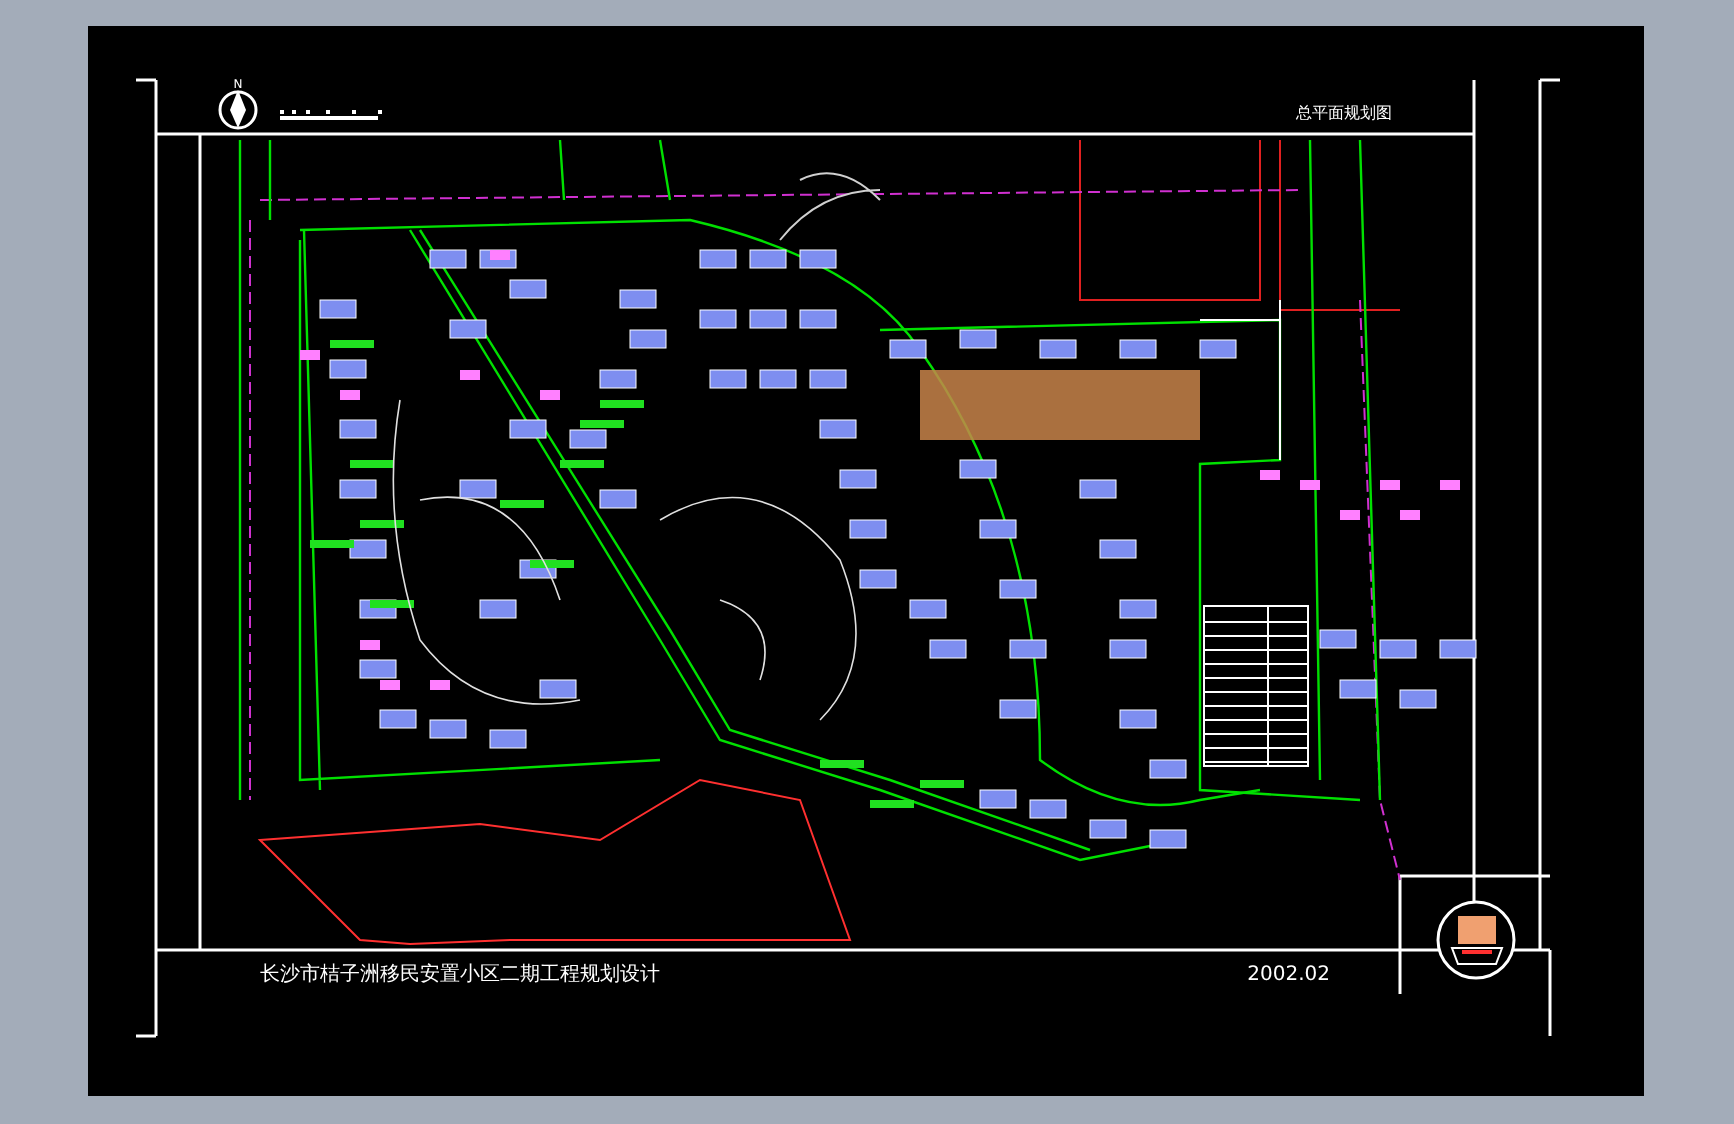 The image size is (1734, 1124). Describe the element at coordinates (1344, 113) in the screenshot. I see `sheet-title: 总平面规划图` at that location.